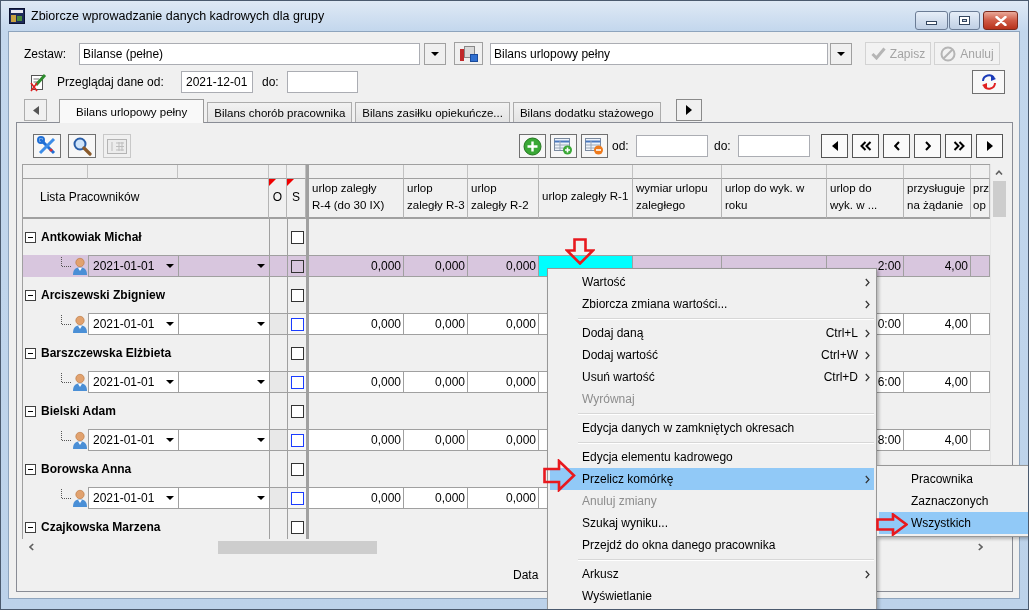 The height and width of the screenshot is (610, 1029). I want to click on menu-item: Wyświetlanie, so click(712, 596).